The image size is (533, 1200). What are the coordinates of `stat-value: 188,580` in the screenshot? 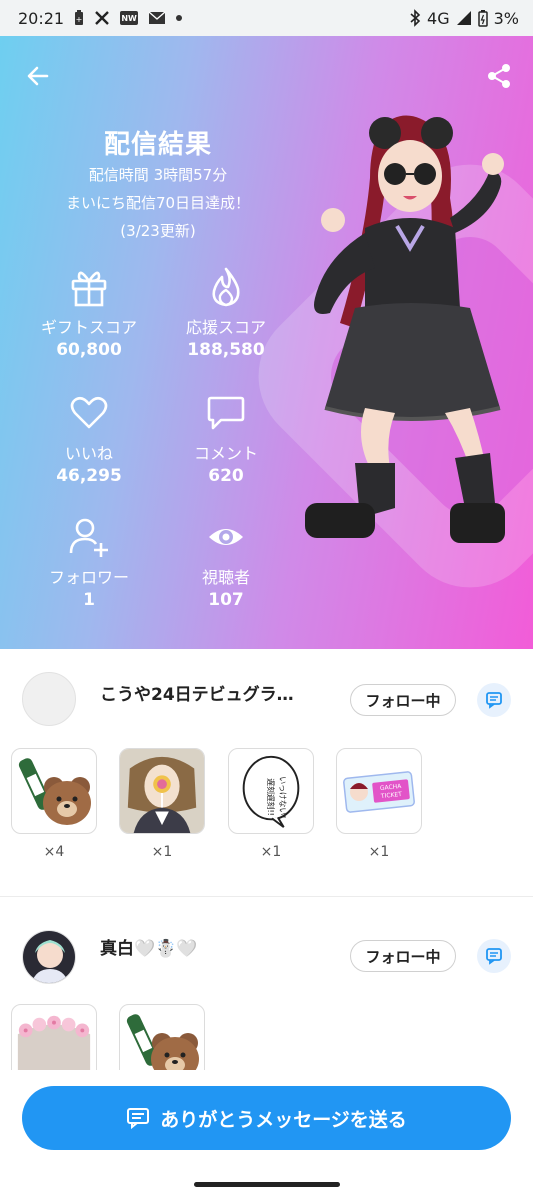 It's located at (226, 350).